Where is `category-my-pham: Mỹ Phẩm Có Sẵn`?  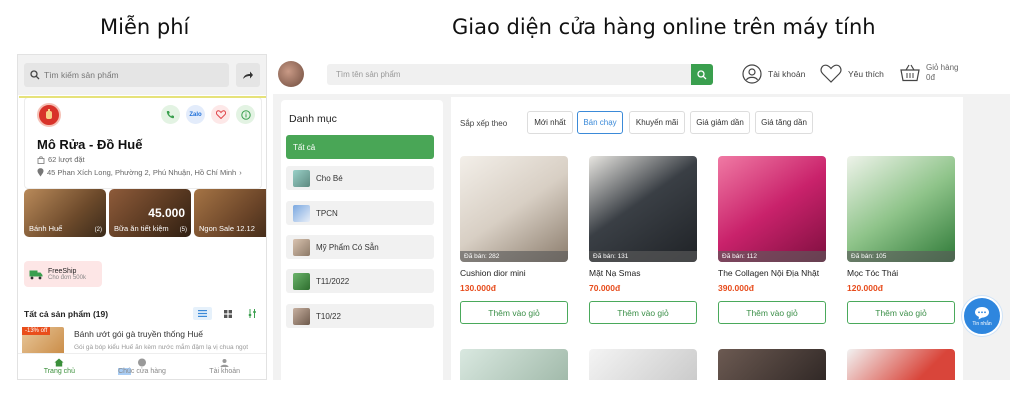 category-my-pham: Mỹ Phẩm Có Sẵn is located at coordinates (360, 247).